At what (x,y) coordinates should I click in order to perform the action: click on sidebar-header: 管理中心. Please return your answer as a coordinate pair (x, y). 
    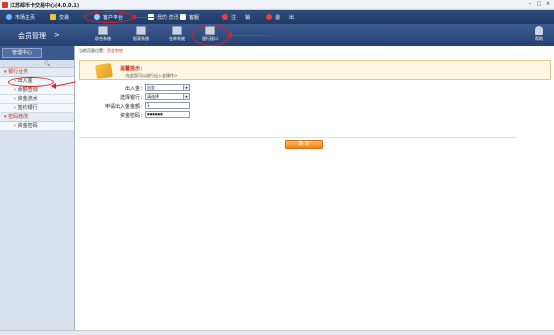
    Looking at the image, I should click on (37, 53).